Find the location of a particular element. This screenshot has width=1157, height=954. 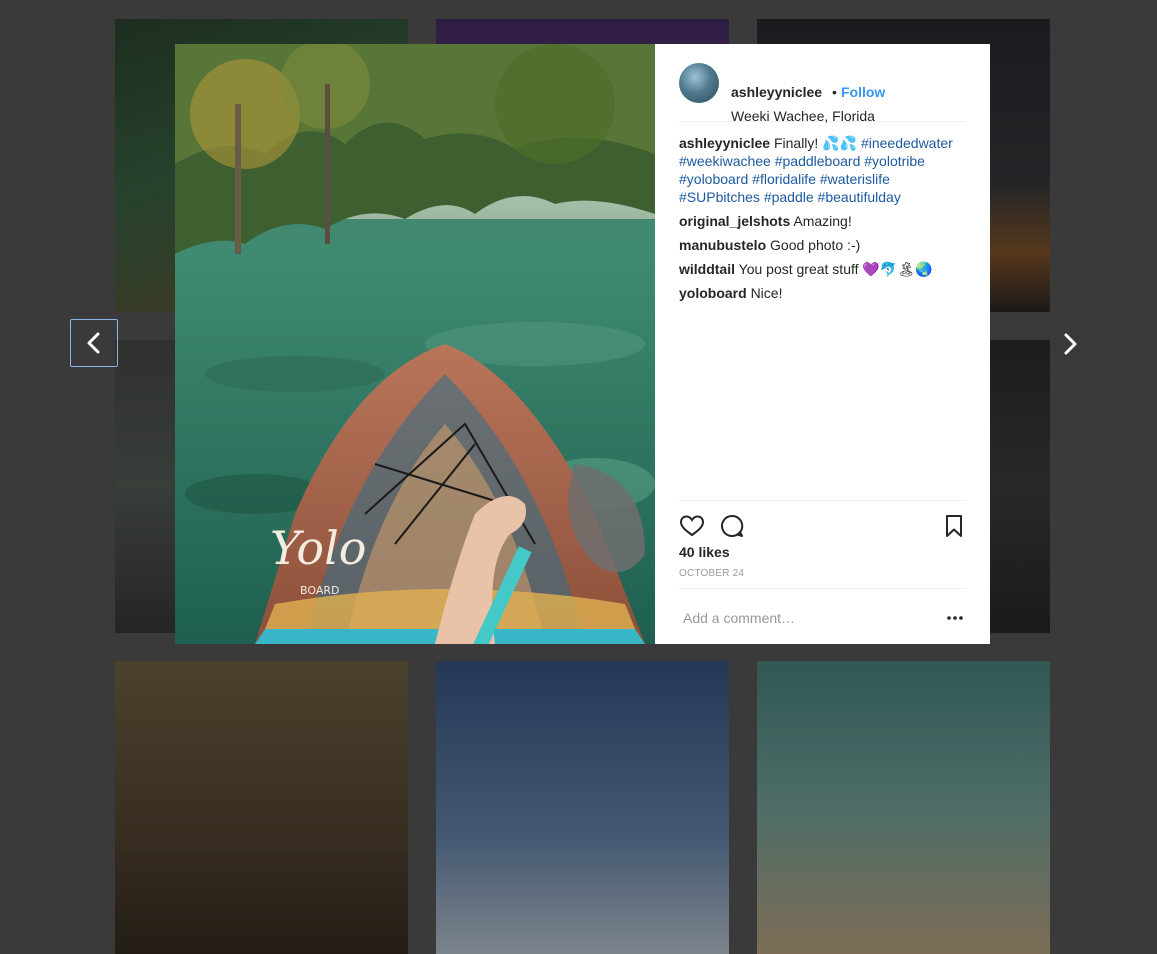

hashtag-link: #waterislife is located at coordinates (855, 179).